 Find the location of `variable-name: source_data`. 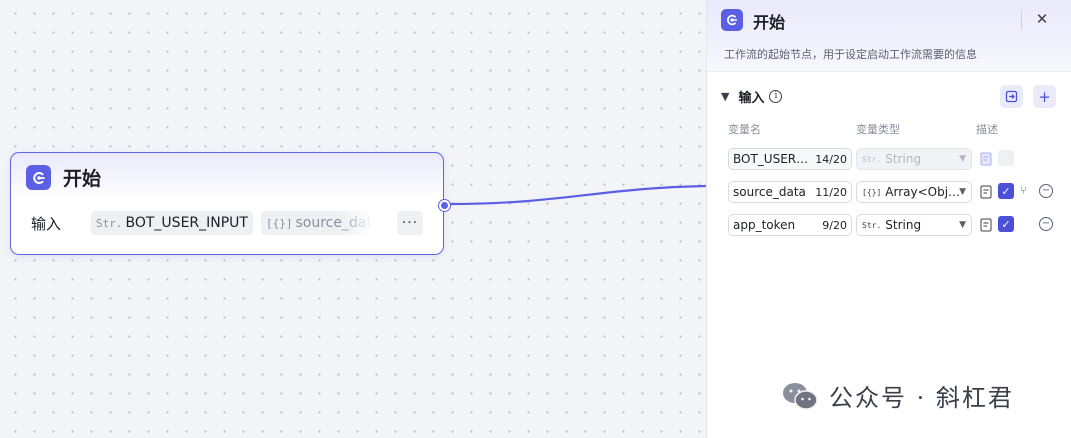

variable-name: source_data is located at coordinates (769, 192).